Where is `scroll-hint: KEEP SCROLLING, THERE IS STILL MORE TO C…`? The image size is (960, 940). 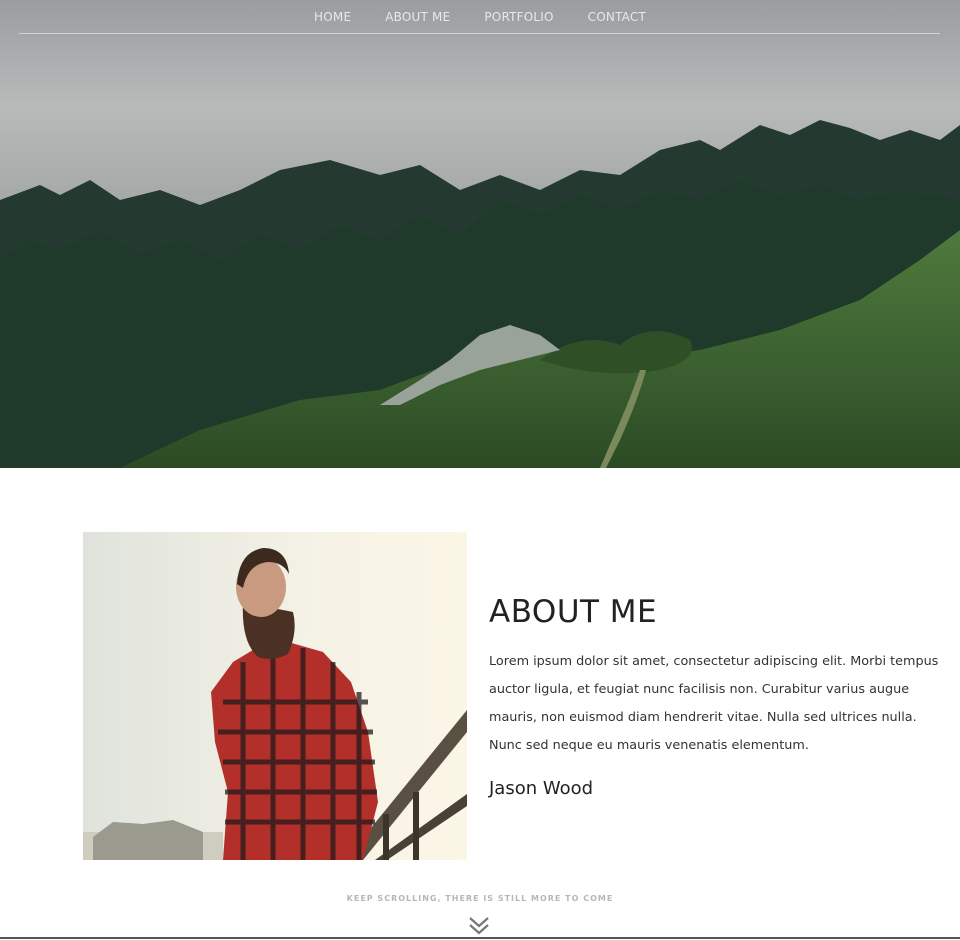 scroll-hint: KEEP SCROLLING, THERE IS STILL MORE TO C… is located at coordinates (480, 898).